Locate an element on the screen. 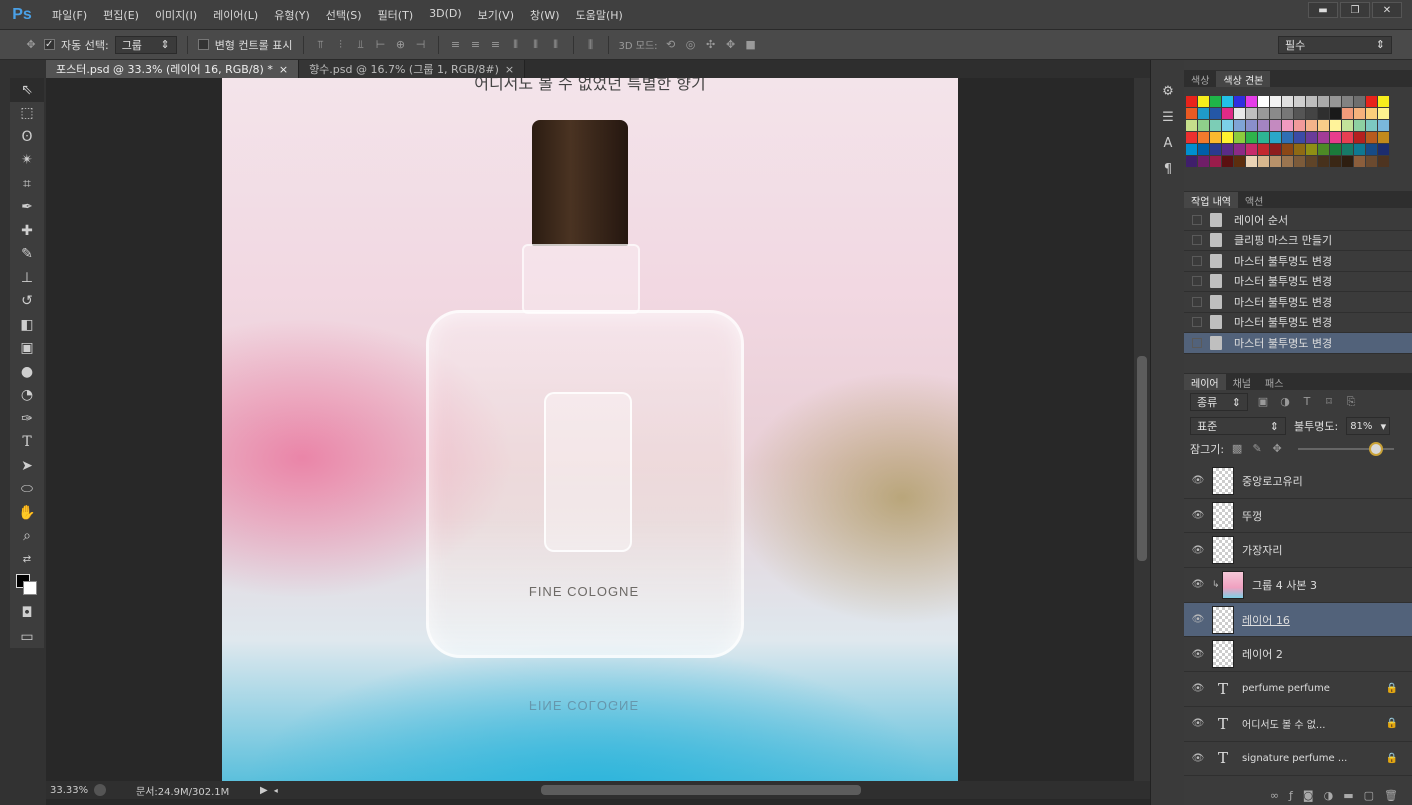 The height and width of the screenshot is (805, 1412). properties-icon: ☰ is located at coordinates (1168, 117).